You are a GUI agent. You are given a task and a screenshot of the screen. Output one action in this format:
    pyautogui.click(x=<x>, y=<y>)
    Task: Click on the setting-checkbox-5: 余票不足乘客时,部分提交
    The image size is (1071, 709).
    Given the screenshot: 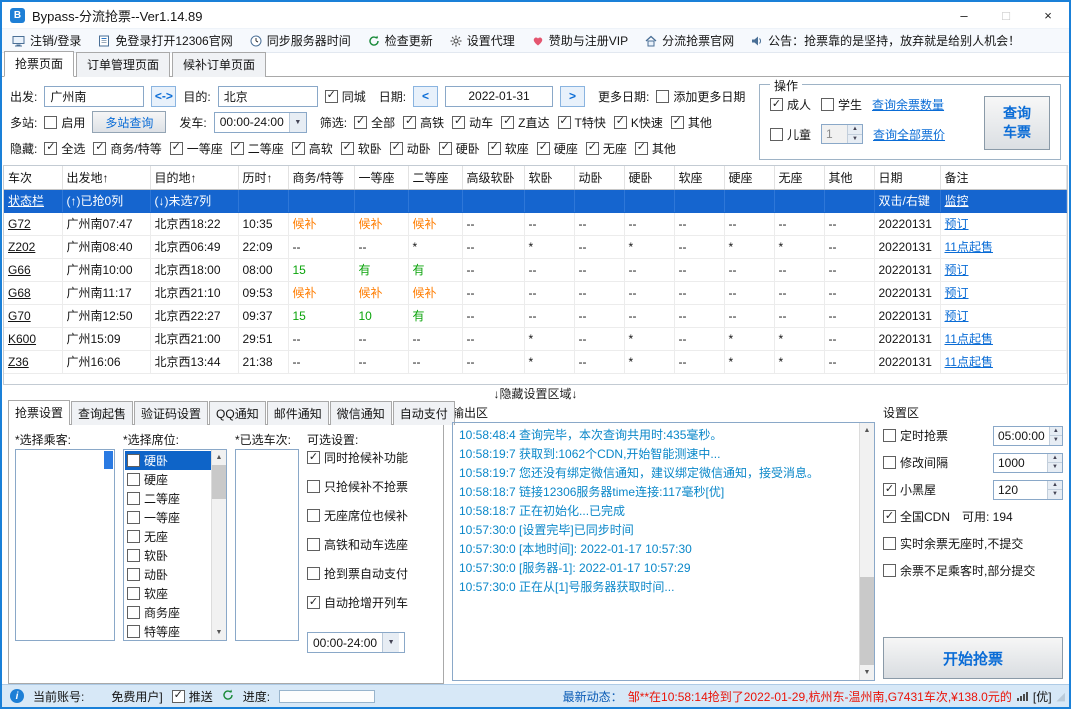 What is the action you would take?
    pyautogui.click(x=959, y=570)
    